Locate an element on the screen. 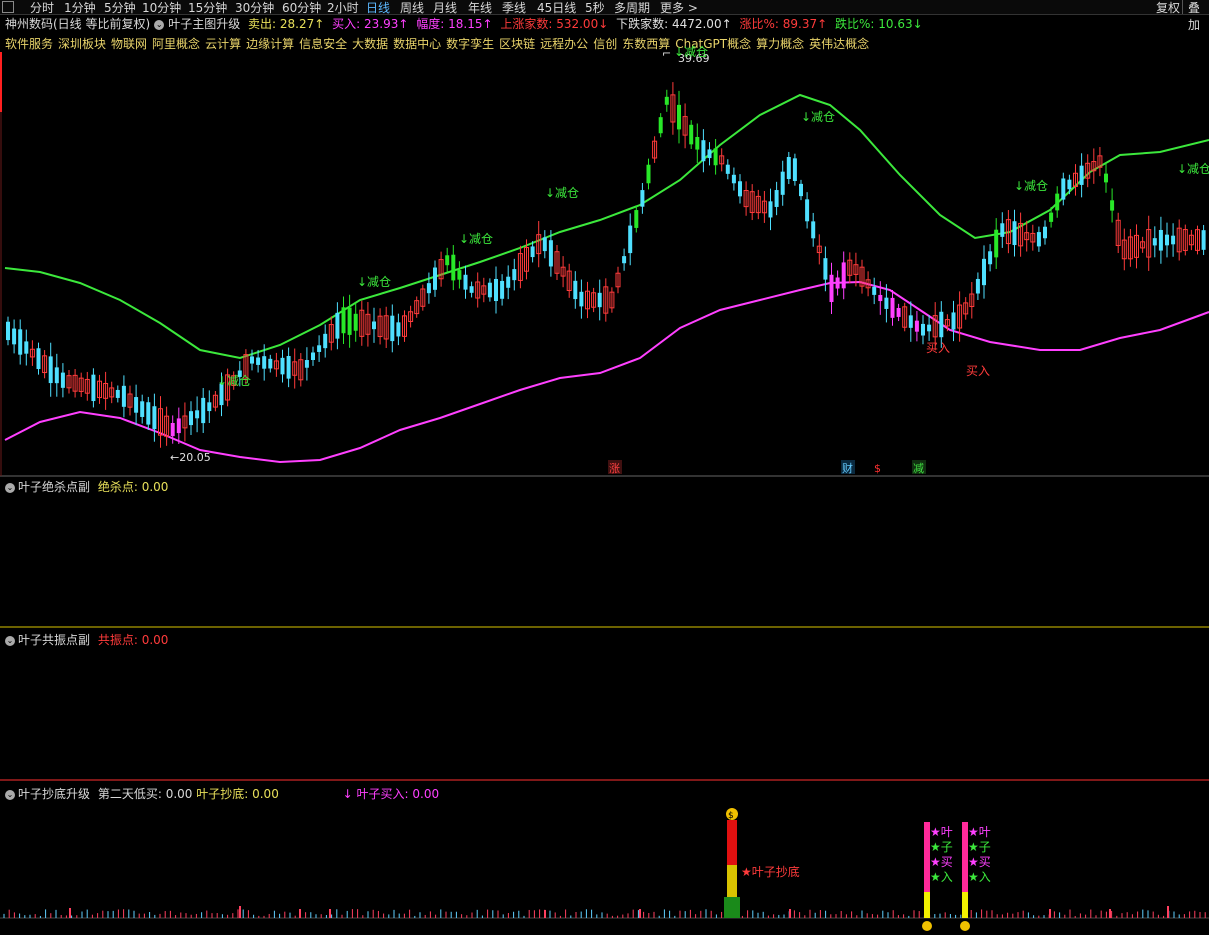 This screenshot has height=935, width=1209. panel1-header: ⌄ 叶子绝杀点副 绝杀点: 0.00 is located at coordinates (86, 486).